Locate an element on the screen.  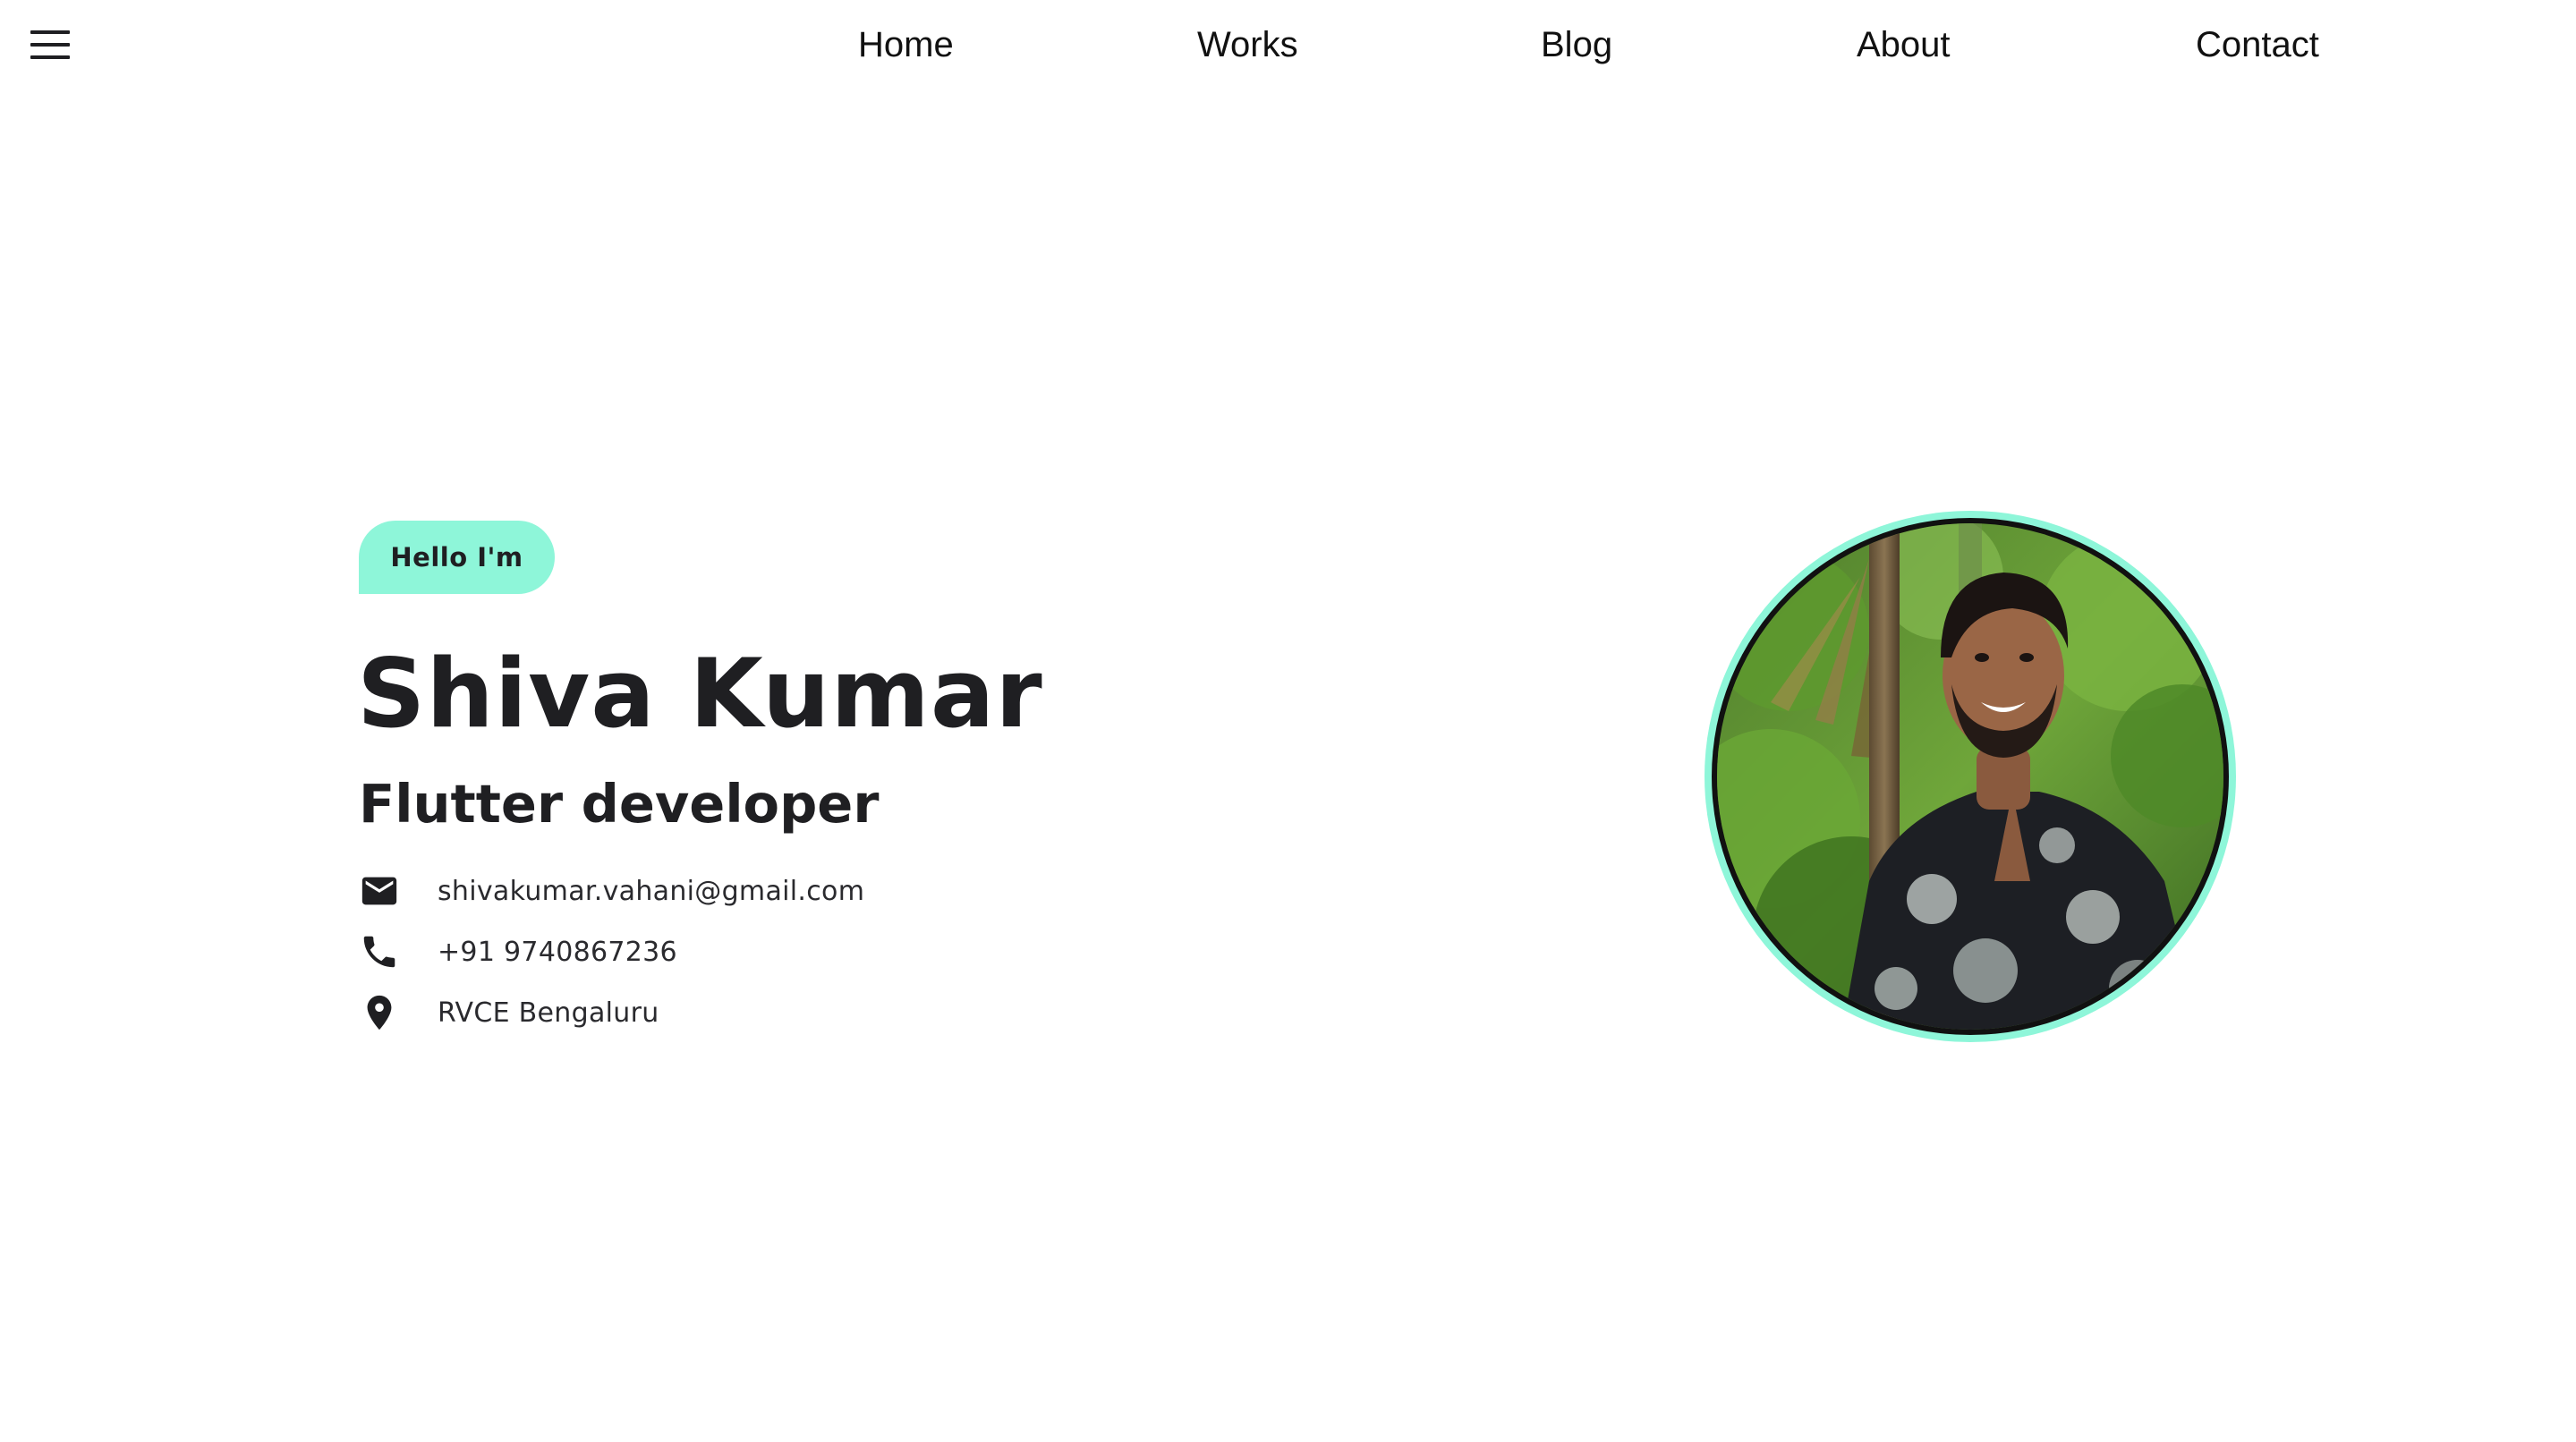
phone-icon is located at coordinates (379, 951).